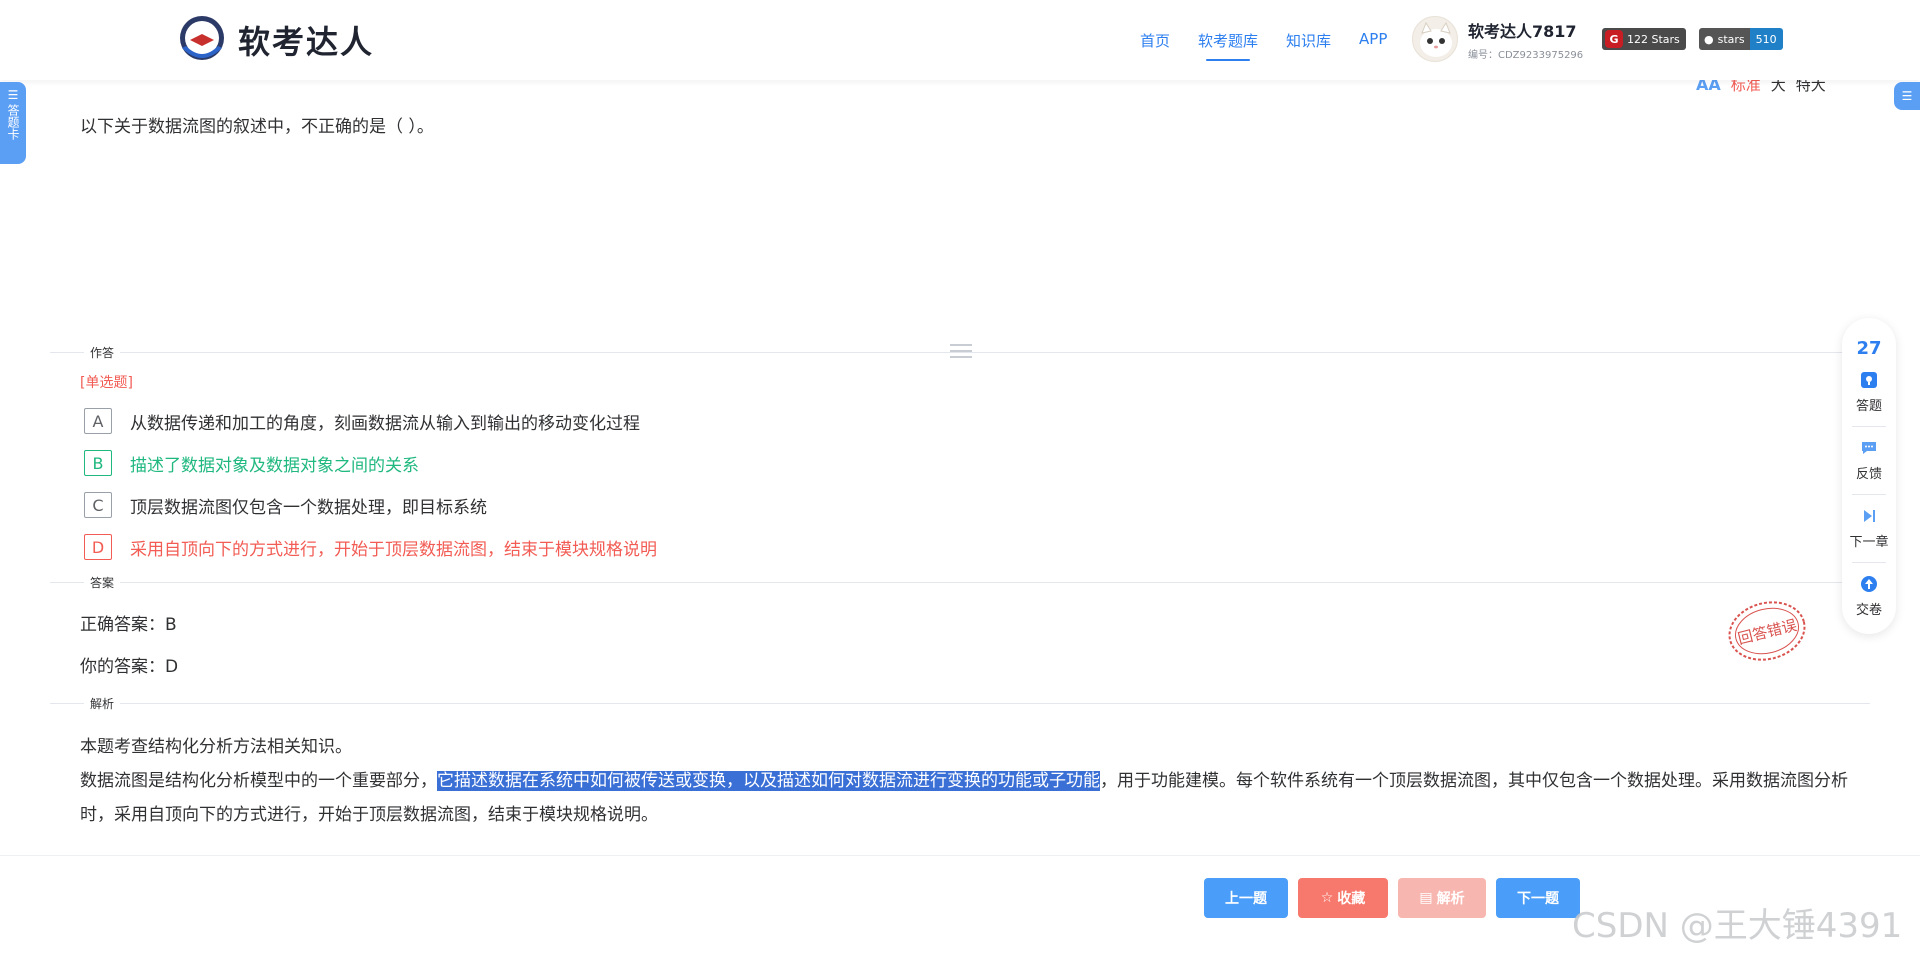  I want to click on option-letter: A, so click(98, 421).